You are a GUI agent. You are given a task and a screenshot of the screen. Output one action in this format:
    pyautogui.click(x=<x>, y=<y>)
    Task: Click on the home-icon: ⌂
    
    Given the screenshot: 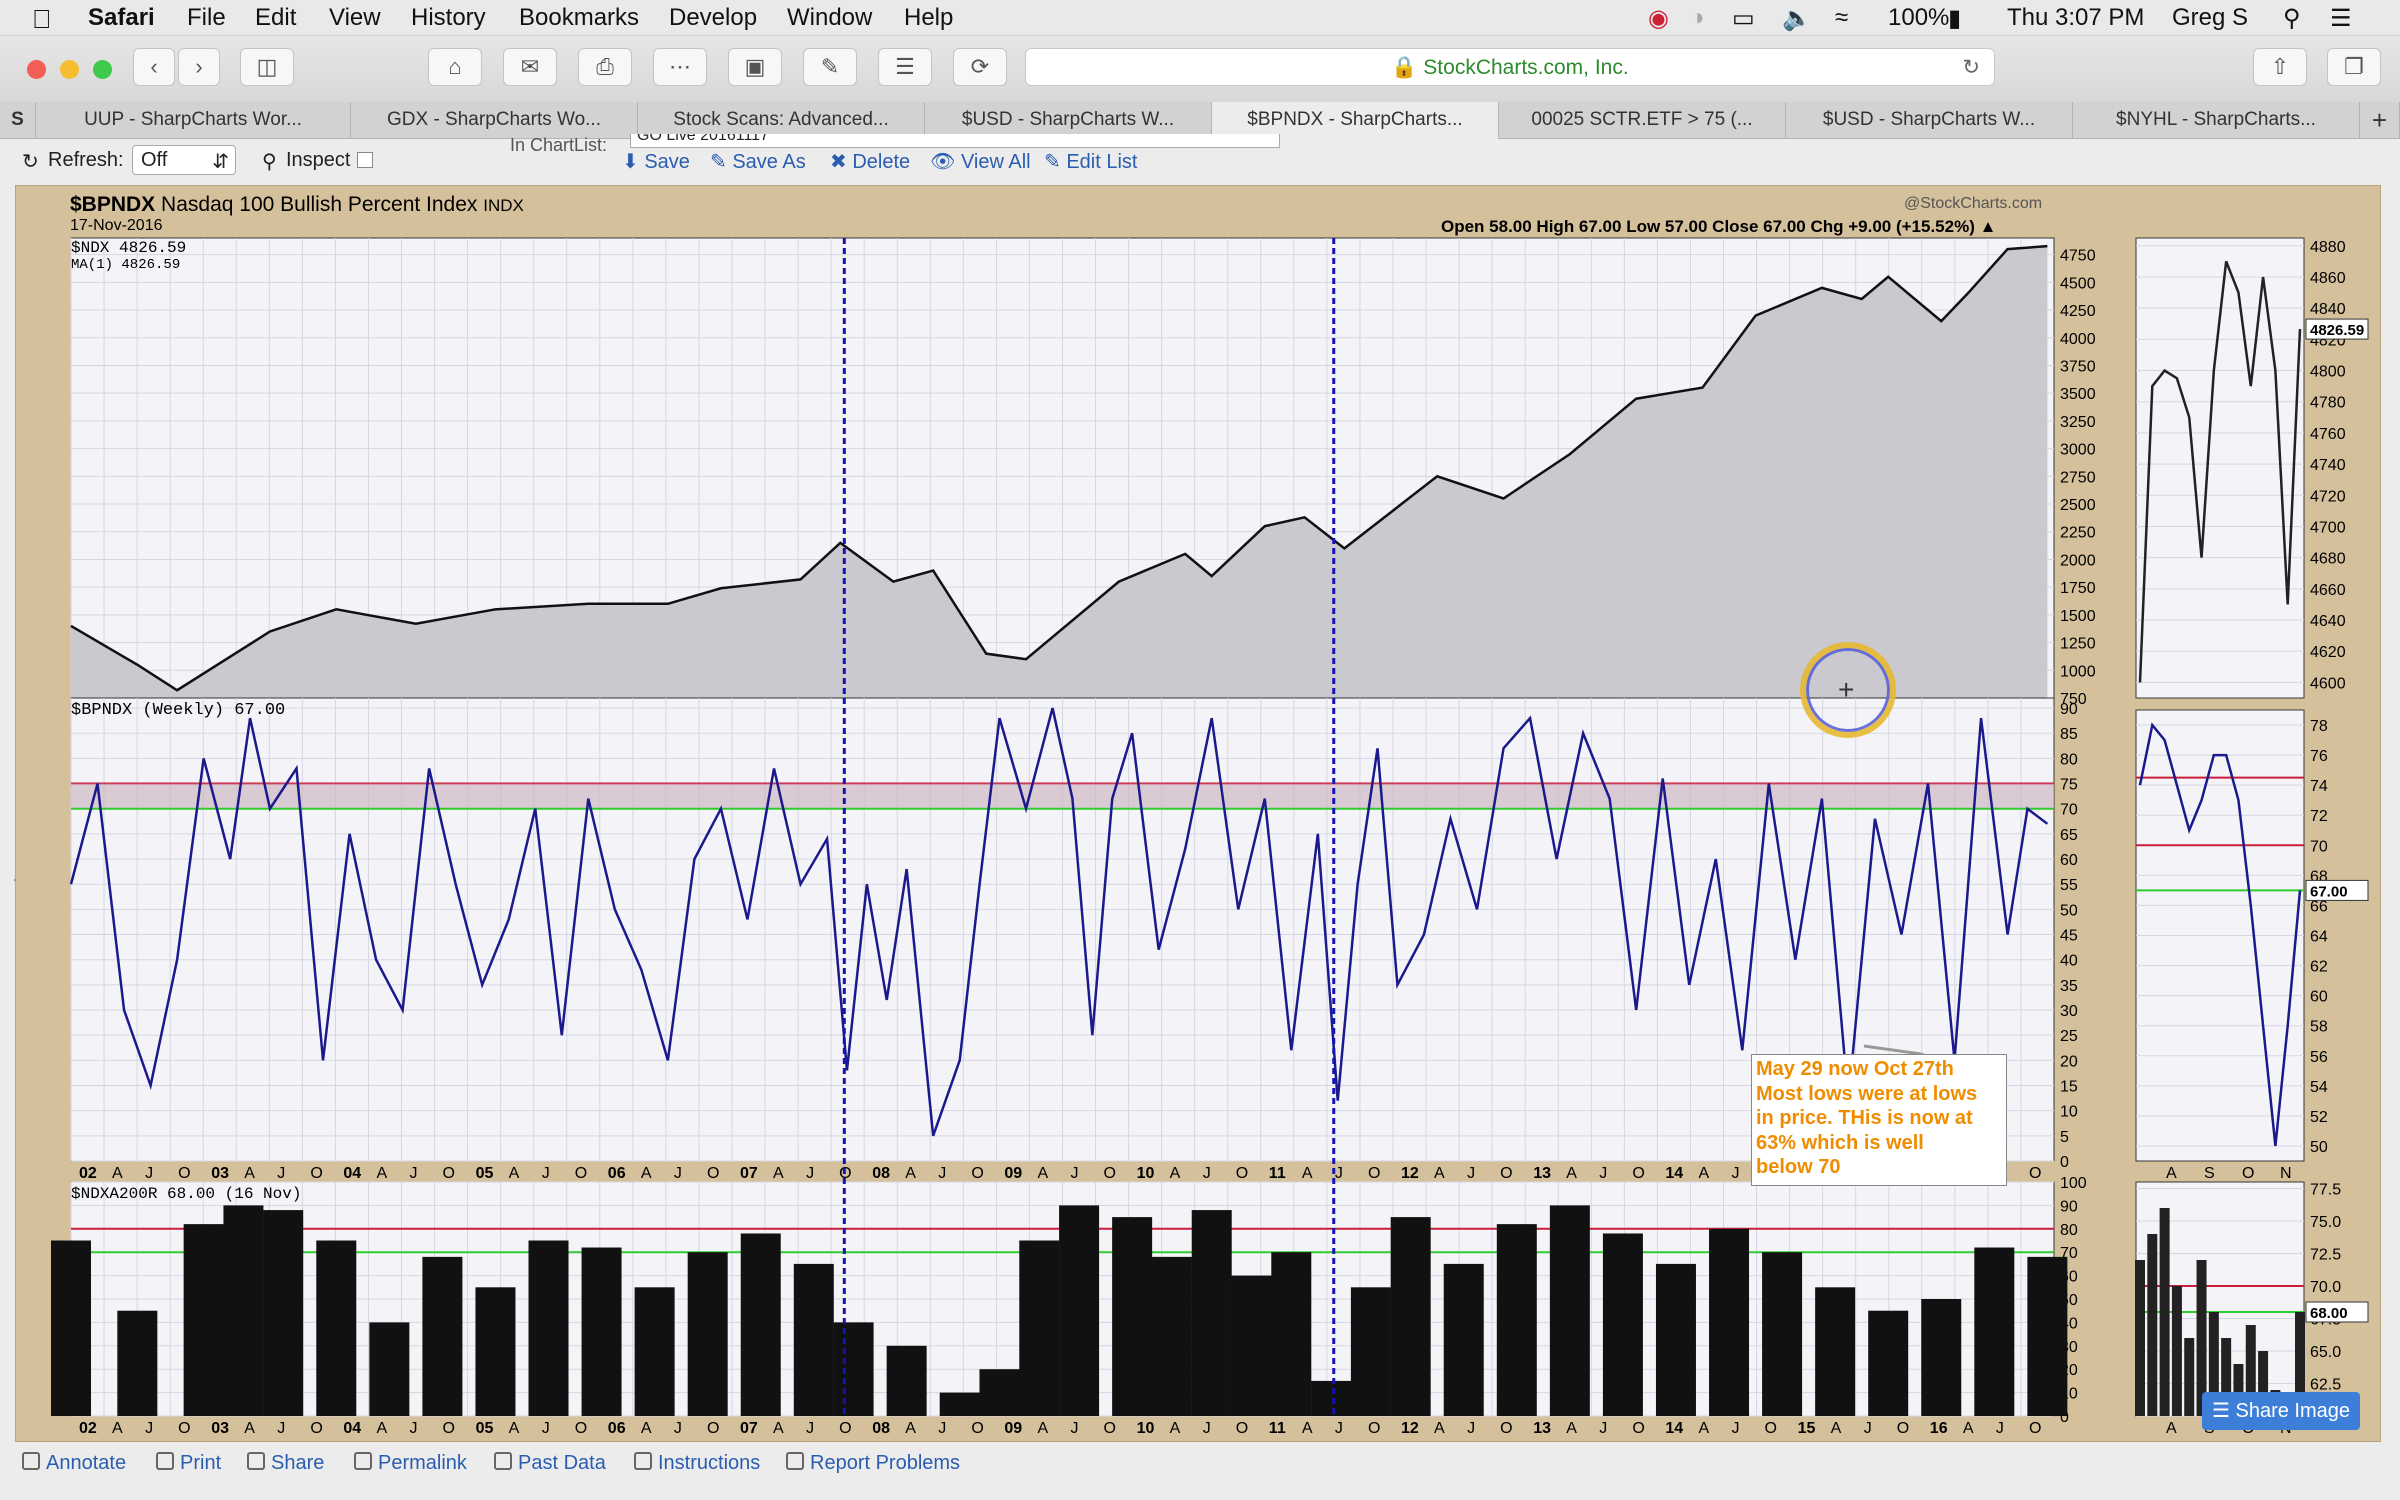 What is the action you would take?
    pyautogui.click(x=455, y=67)
    